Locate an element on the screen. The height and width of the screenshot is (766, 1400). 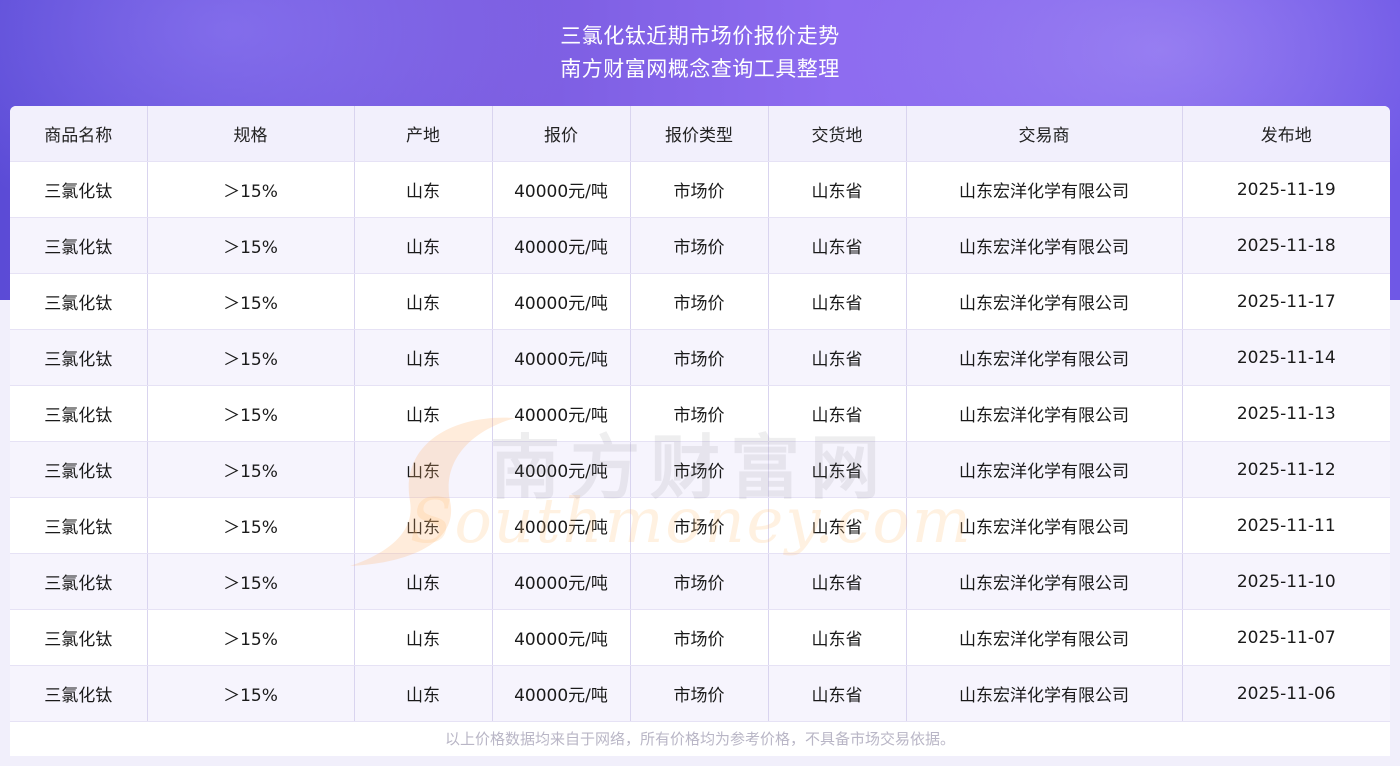
column-header-origin: 产地 is located at coordinates (423, 134).